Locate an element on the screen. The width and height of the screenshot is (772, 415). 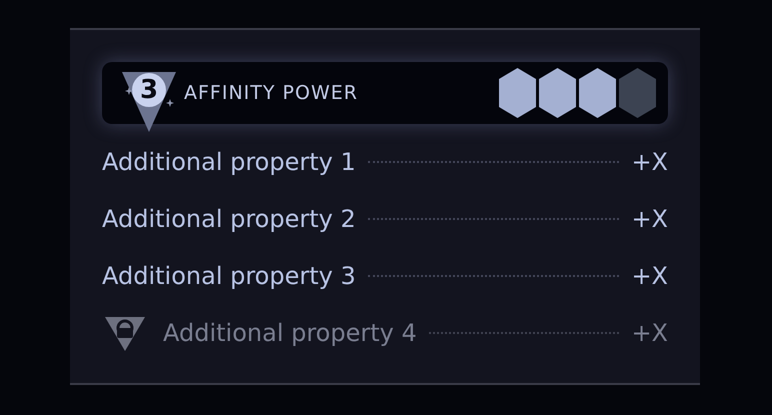
property-label: Additional property 4 is located at coordinates (290, 333).